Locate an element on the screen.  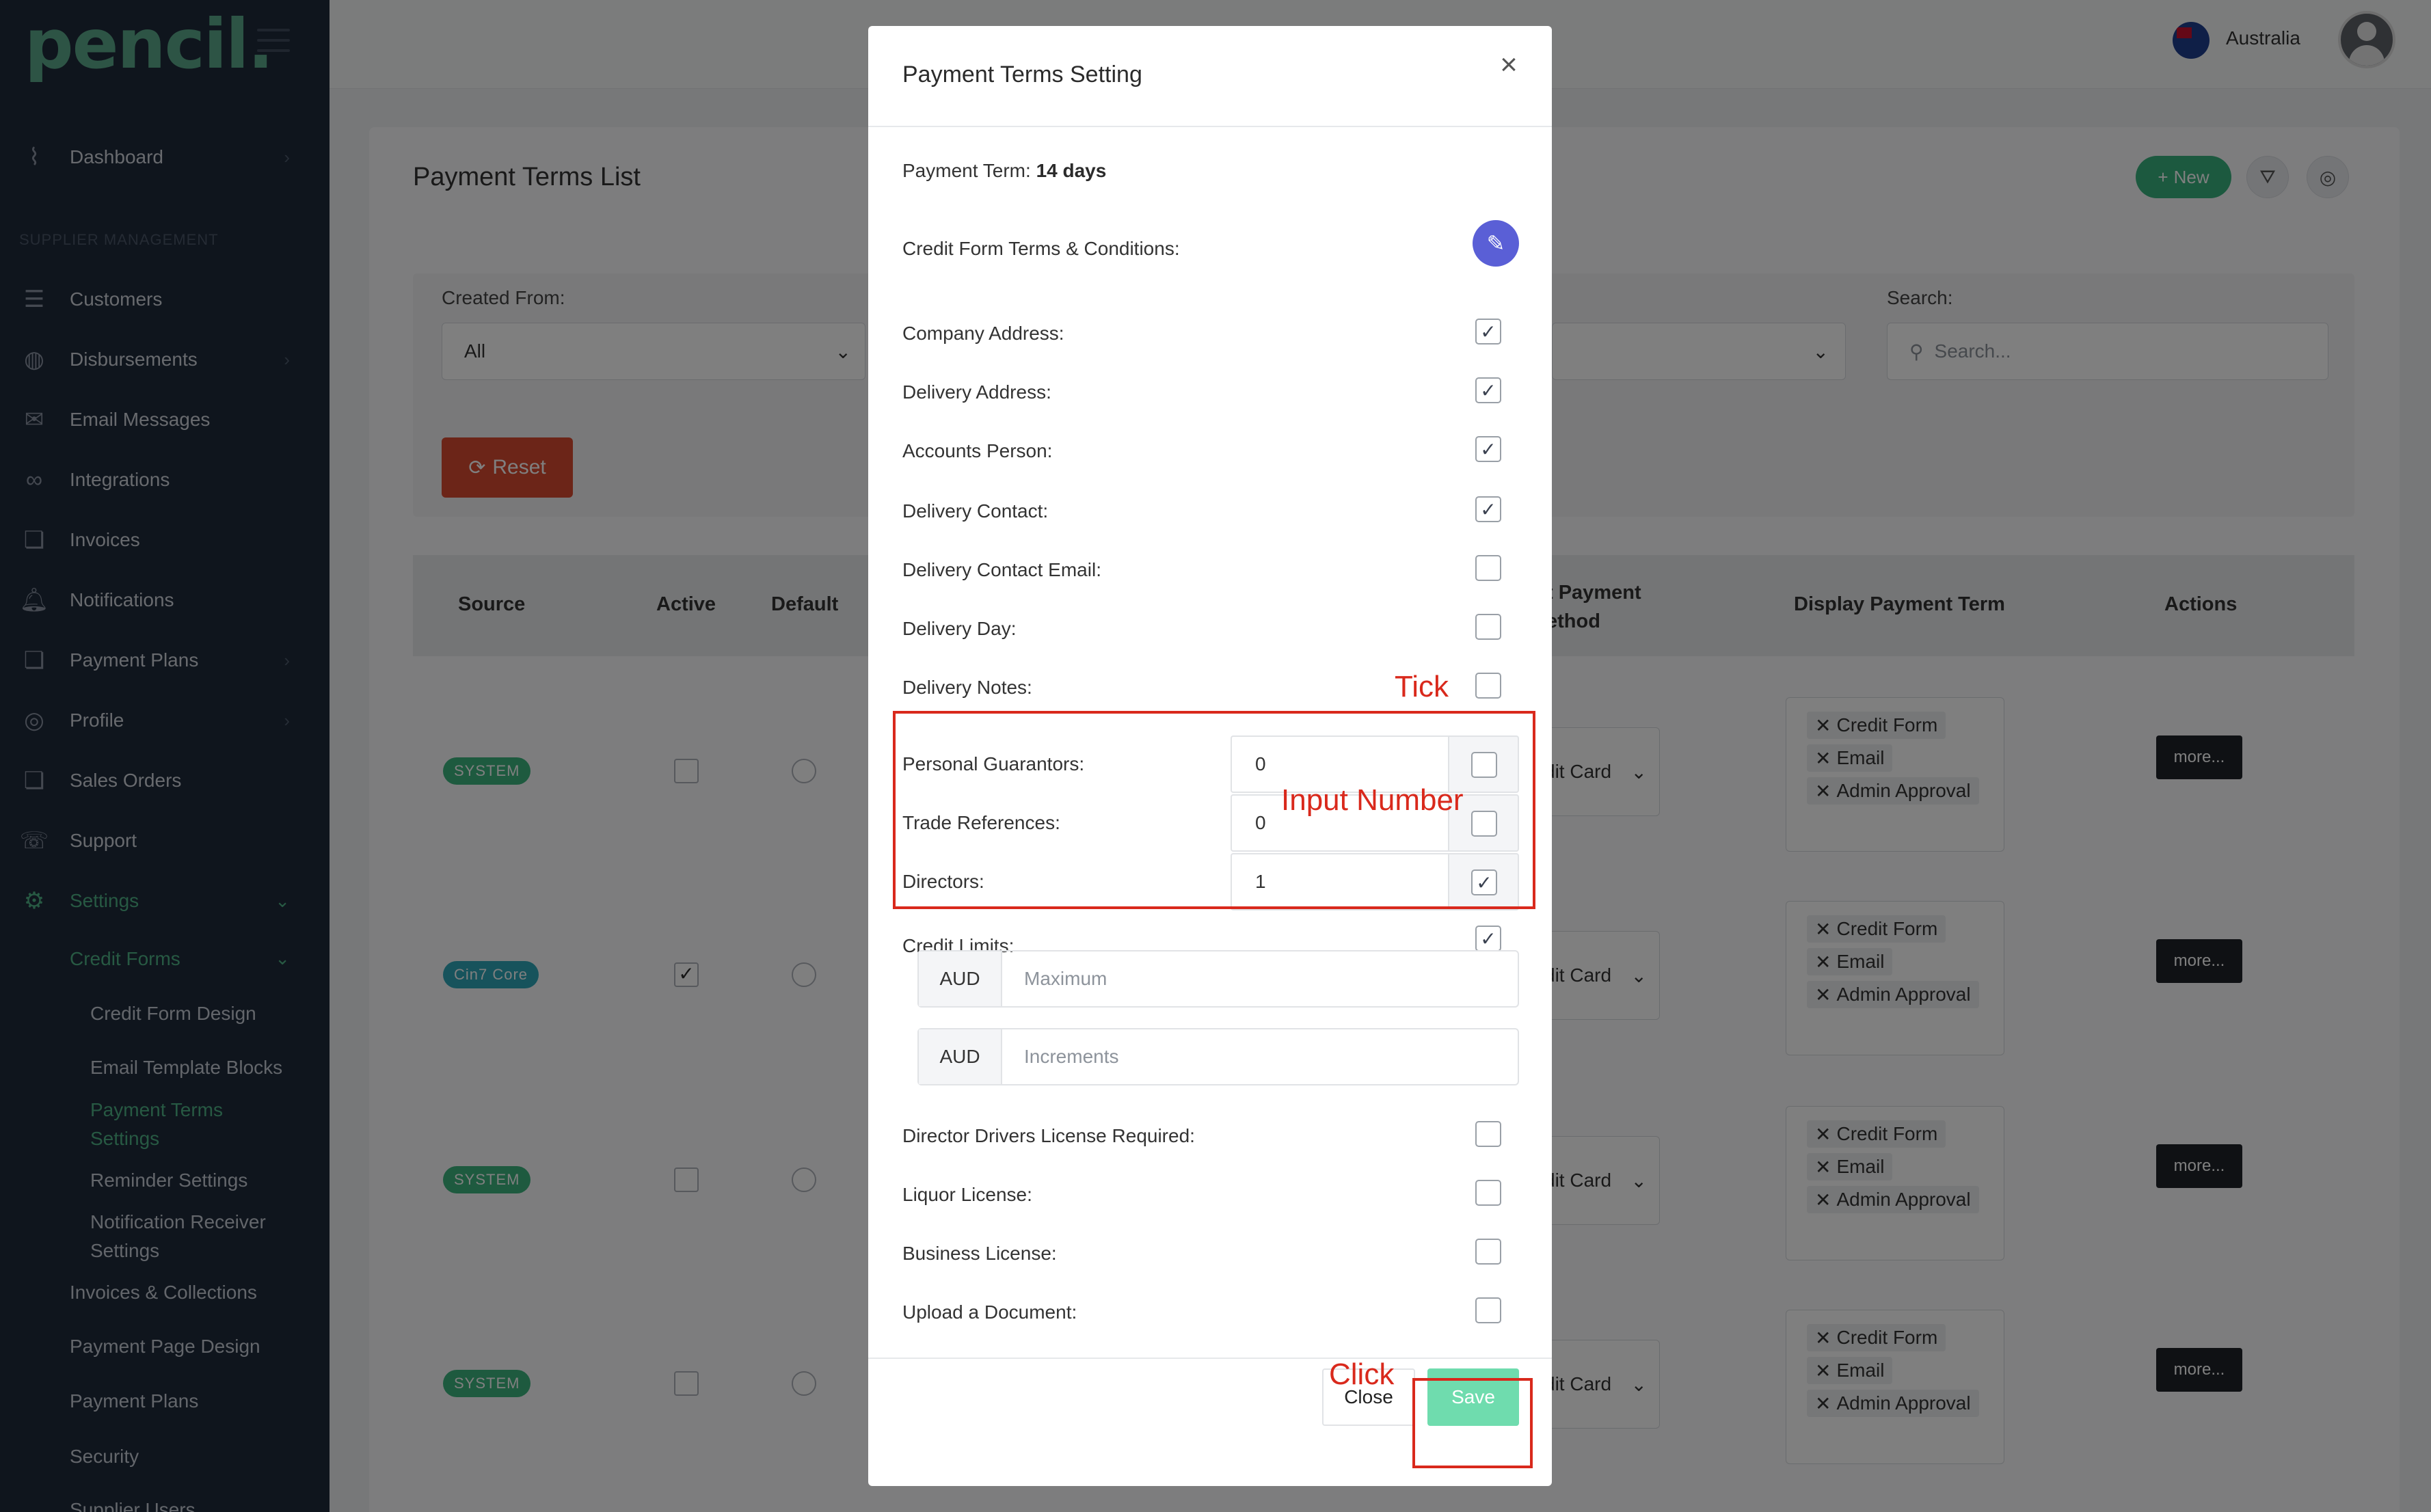
director-drivers-license-required-checkbox is located at coordinates (1488, 1134).